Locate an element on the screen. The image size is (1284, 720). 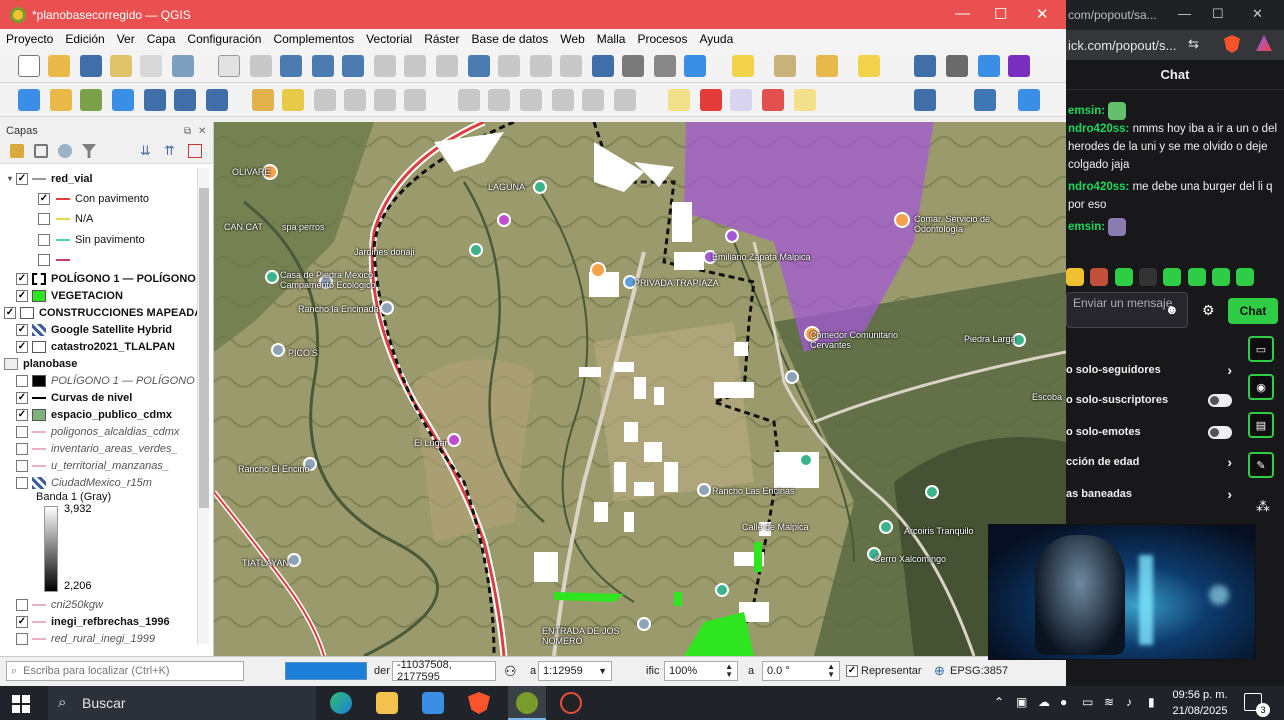
video-overlay is located at coordinates (1122, 592).